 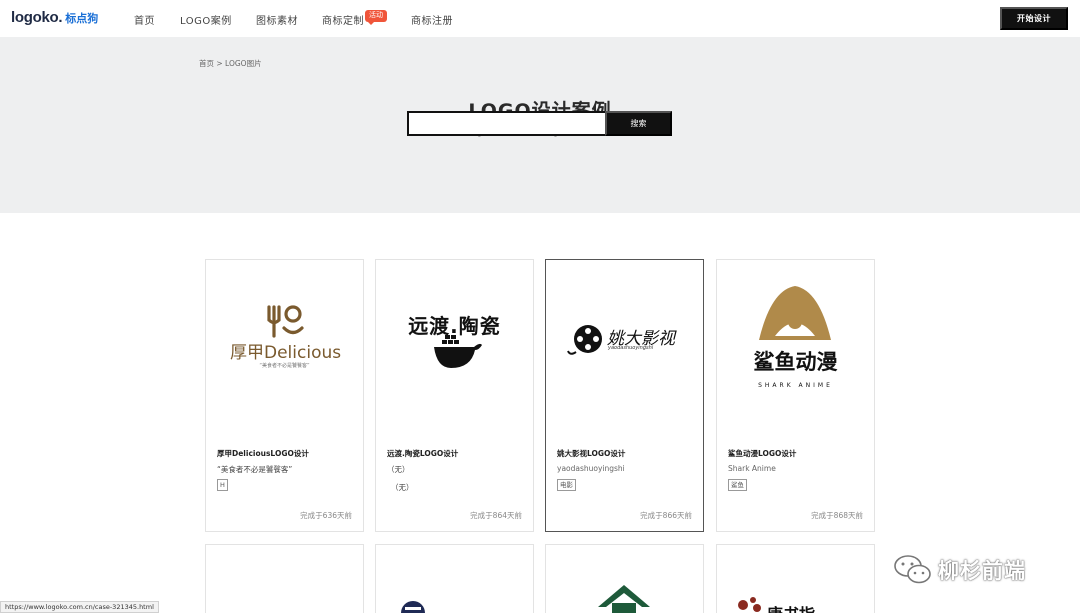 What do you see at coordinates (752, 468) in the screenshot?
I see `card-subtitle: Shark Anime` at bounding box center [752, 468].